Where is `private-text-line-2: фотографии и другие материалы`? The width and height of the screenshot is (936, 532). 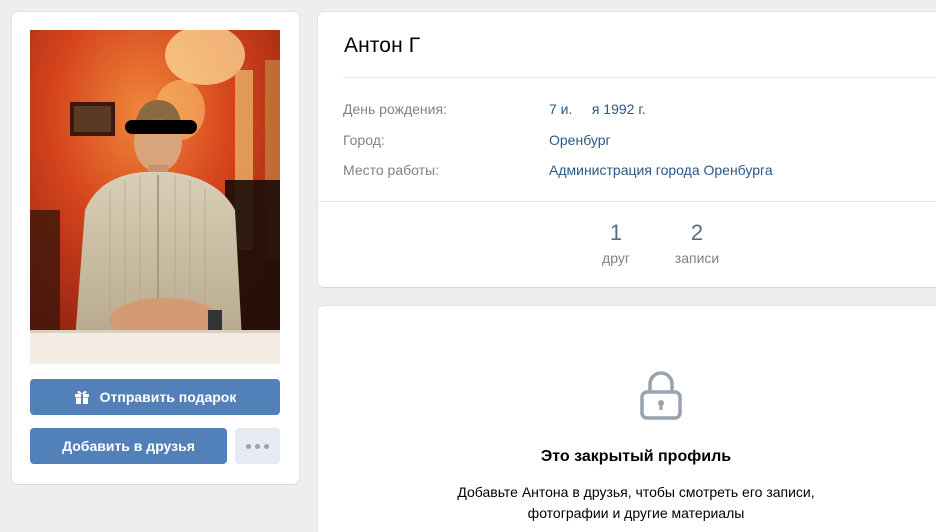 private-text-line-2: фотографии и другие материалы is located at coordinates (636, 513).